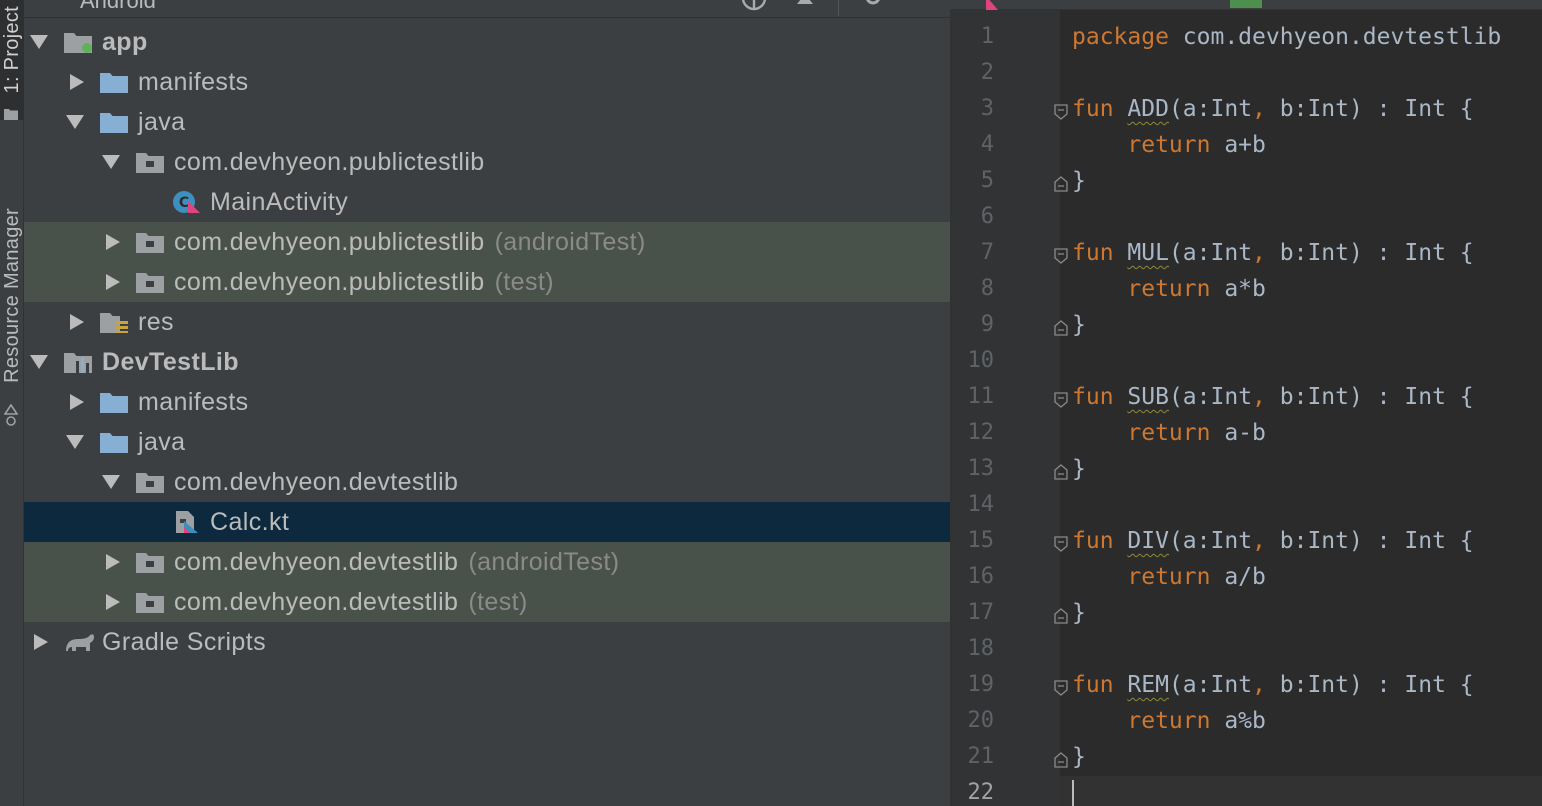 This screenshot has width=1542, height=806. I want to click on header-separator, so click(838, 8).